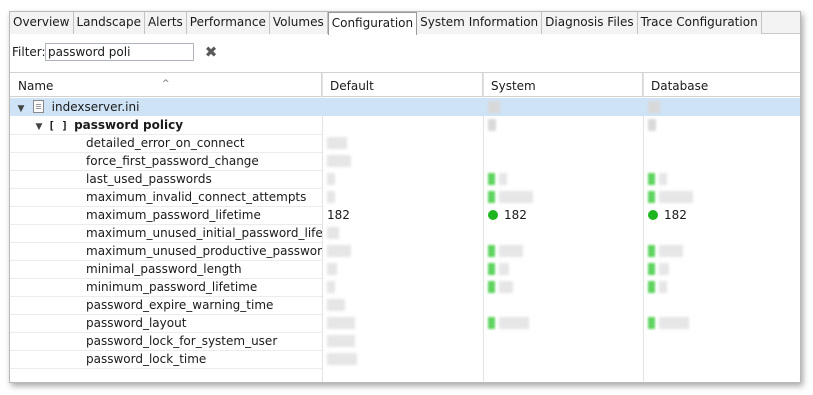 The height and width of the screenshot is (395, 813). Describe the element at coordinates (146, 359) in the screenshot. I see `parameter-name: password_lock_time` at that location.